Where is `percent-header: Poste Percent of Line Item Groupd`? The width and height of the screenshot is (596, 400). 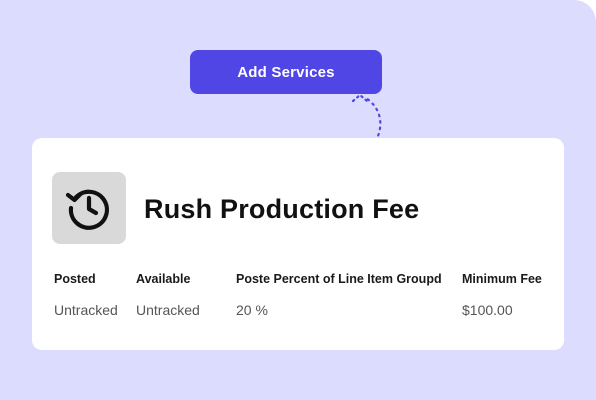 percent-header: Poste Percent of Line Item Groupd is located at coordinates (339, 279).